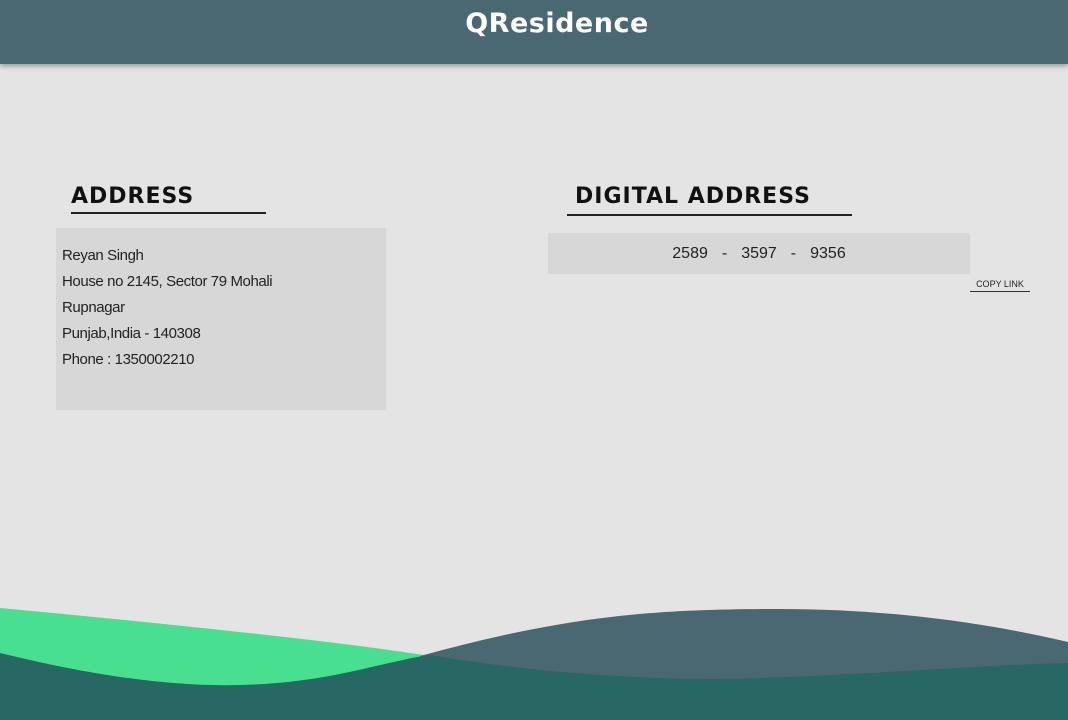 The image size is (1068, 720). What do you see at coordinates (709, 215) in the screenshot?
I see `digital-address-heading-underline` at bounding box center [709, 215].